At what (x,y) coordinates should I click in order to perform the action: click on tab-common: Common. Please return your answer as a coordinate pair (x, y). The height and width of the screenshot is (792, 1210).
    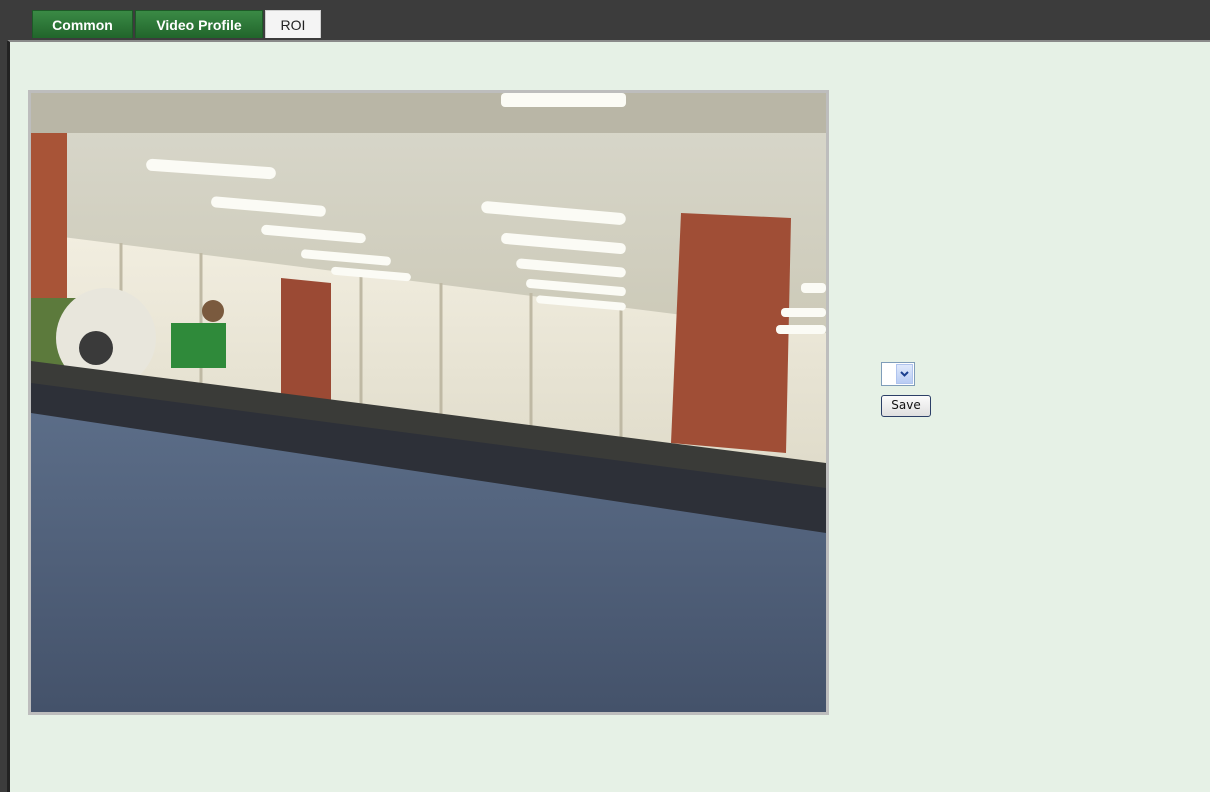
    Looking at the image, I should click on (82, 24).